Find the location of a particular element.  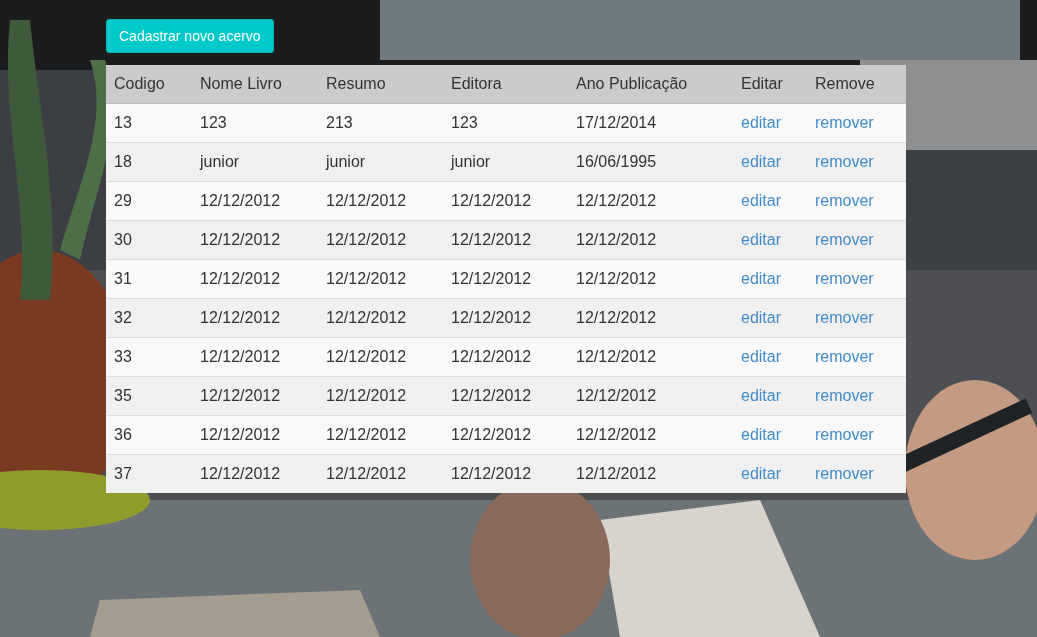

column-header: Codigo is located at coordinates (149, 84).